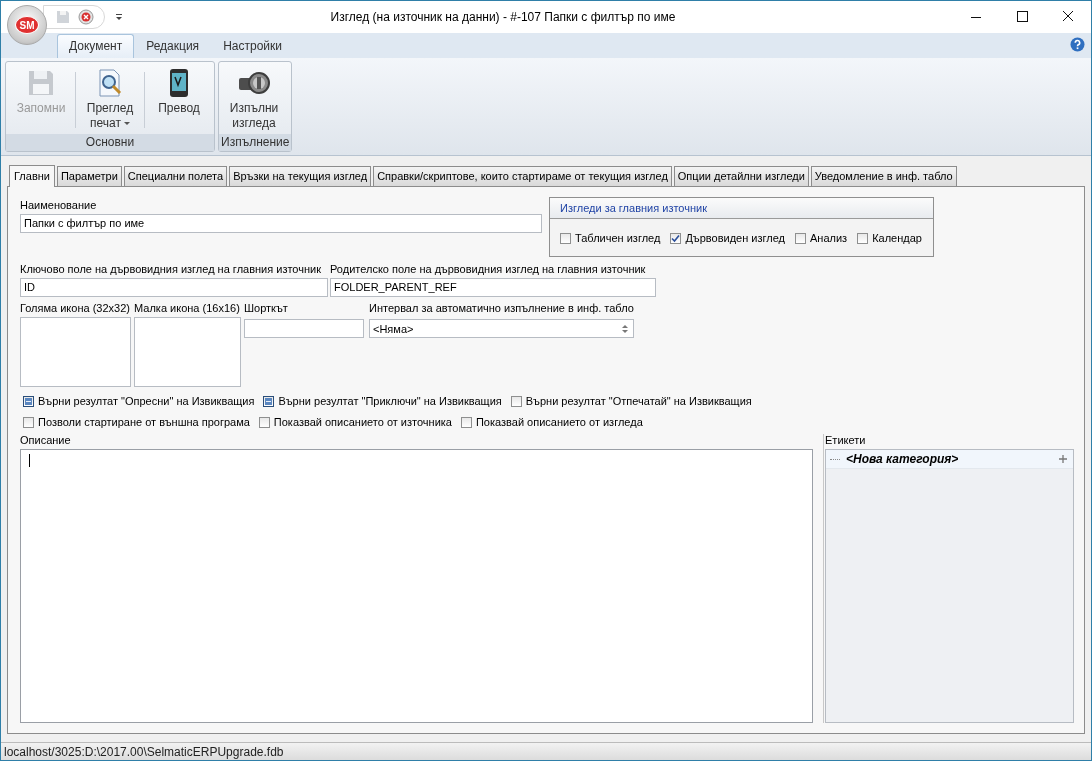 The height and width of the screenshot is (761, 1092). Describe the element at coordinates (741, 176) in the screenshot. I see `tab: Опции детайлни изгледи` at that location.